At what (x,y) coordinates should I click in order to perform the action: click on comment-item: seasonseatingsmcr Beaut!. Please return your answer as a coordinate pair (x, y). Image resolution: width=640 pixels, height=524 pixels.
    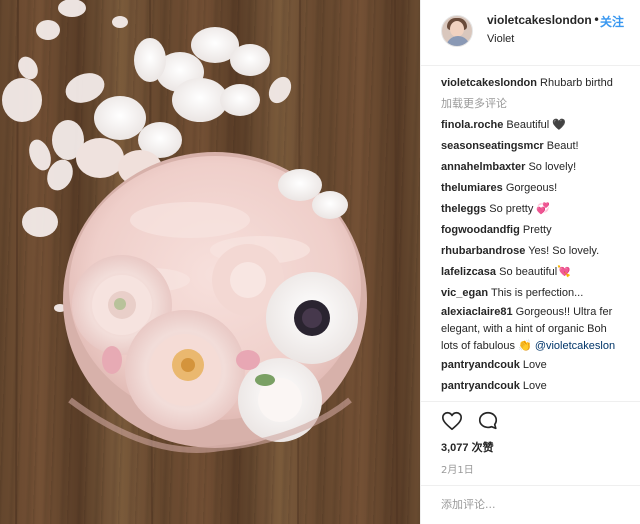
    Looking at the image, I should click on (540, 146).